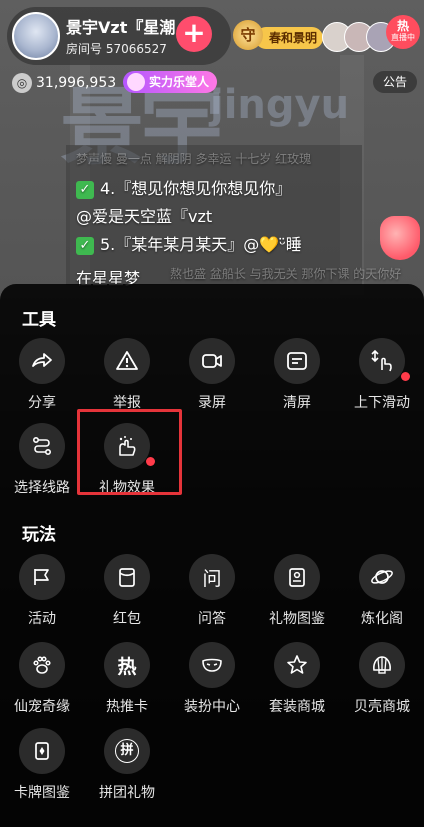 The width and height of the screenshot is (424, 827). Describe the element at coordinates (196, 188) in the screenshot. I see `chat-line-text: 4.『想见你想见你想见你』` at that location.